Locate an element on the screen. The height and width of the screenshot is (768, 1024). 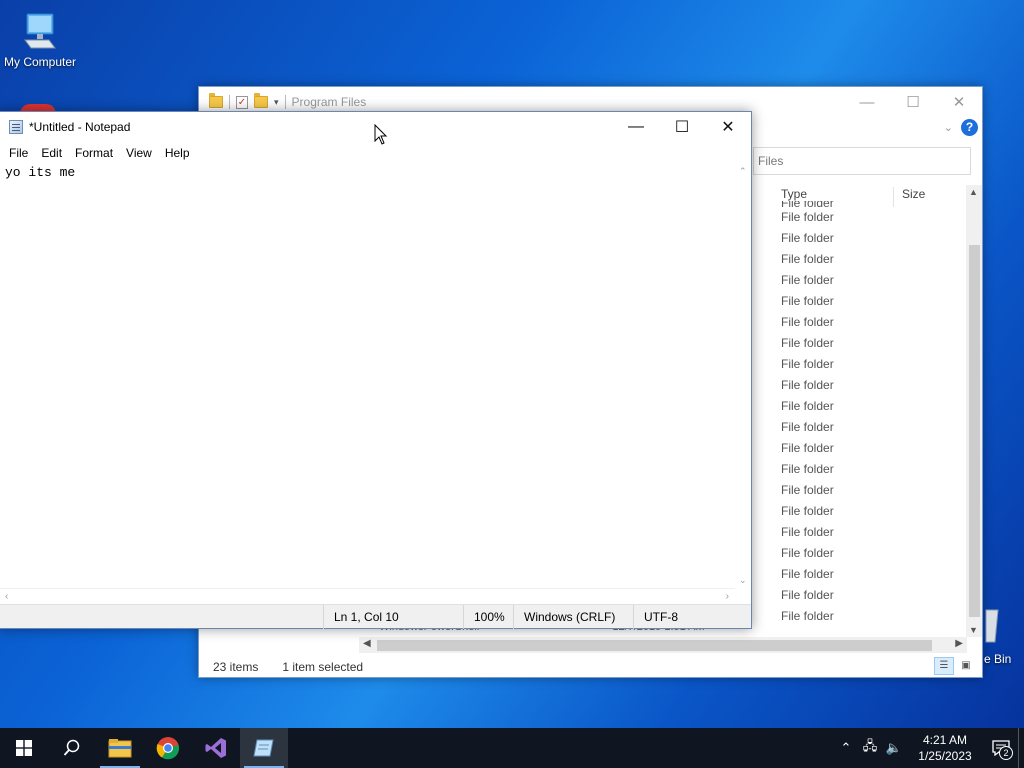
clock: 4:21 AM 1/25/2023 is located at coordinates (945, 748).